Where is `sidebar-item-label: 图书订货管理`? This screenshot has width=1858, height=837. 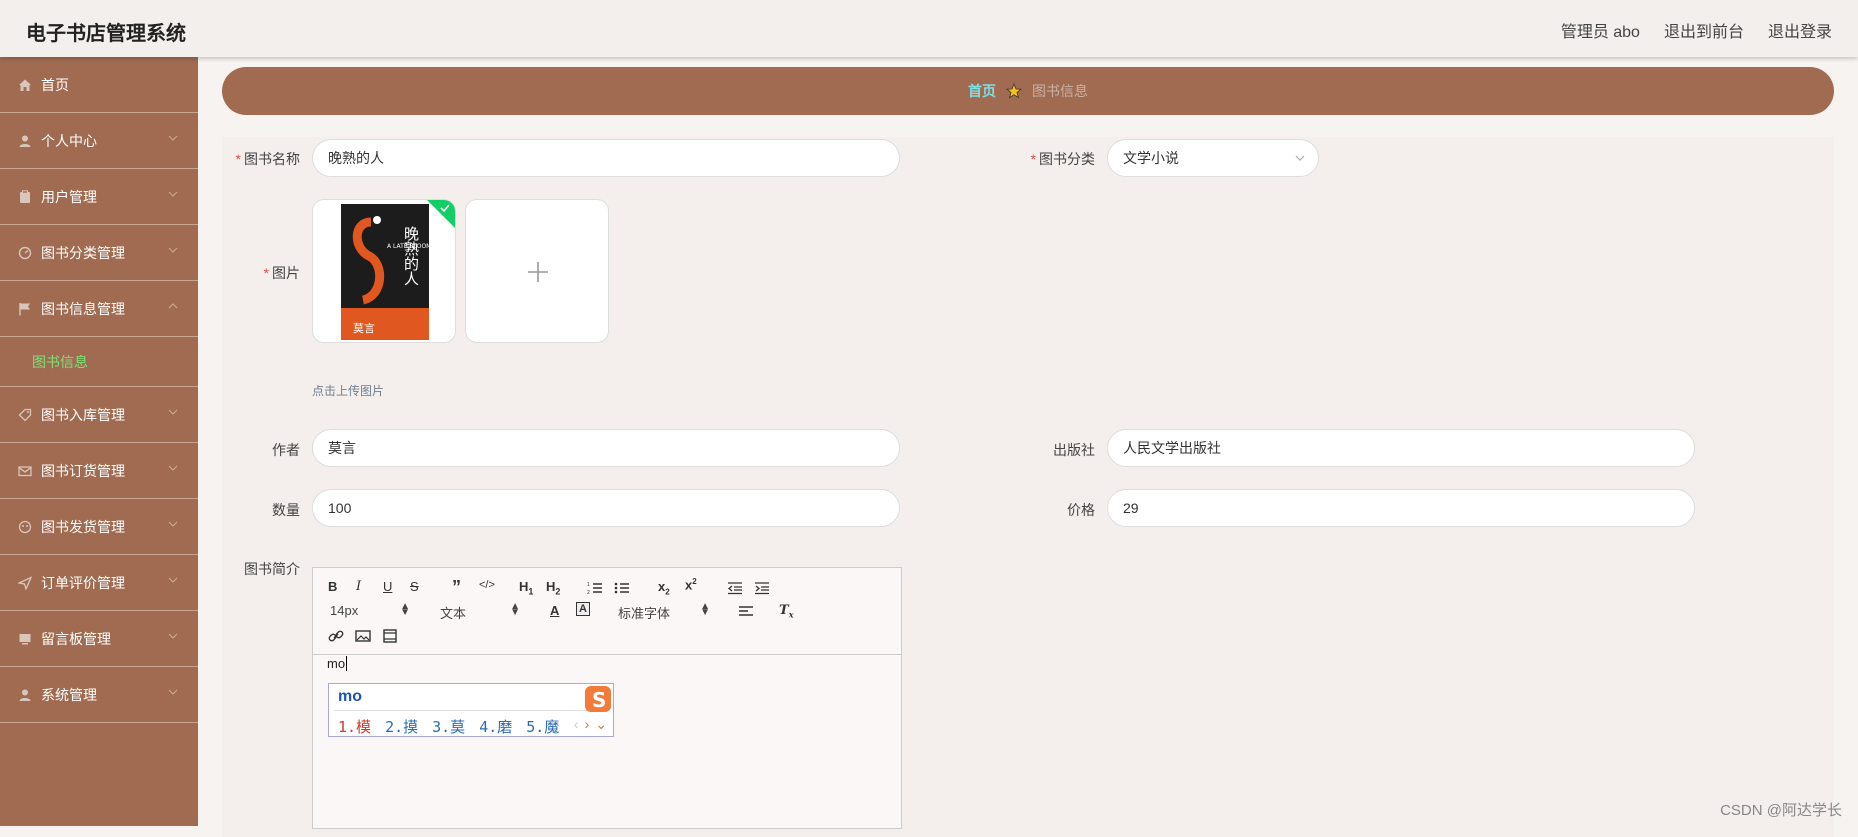 sidebar-item-label: 图书订货管理 is located at coordinates (83, 470).